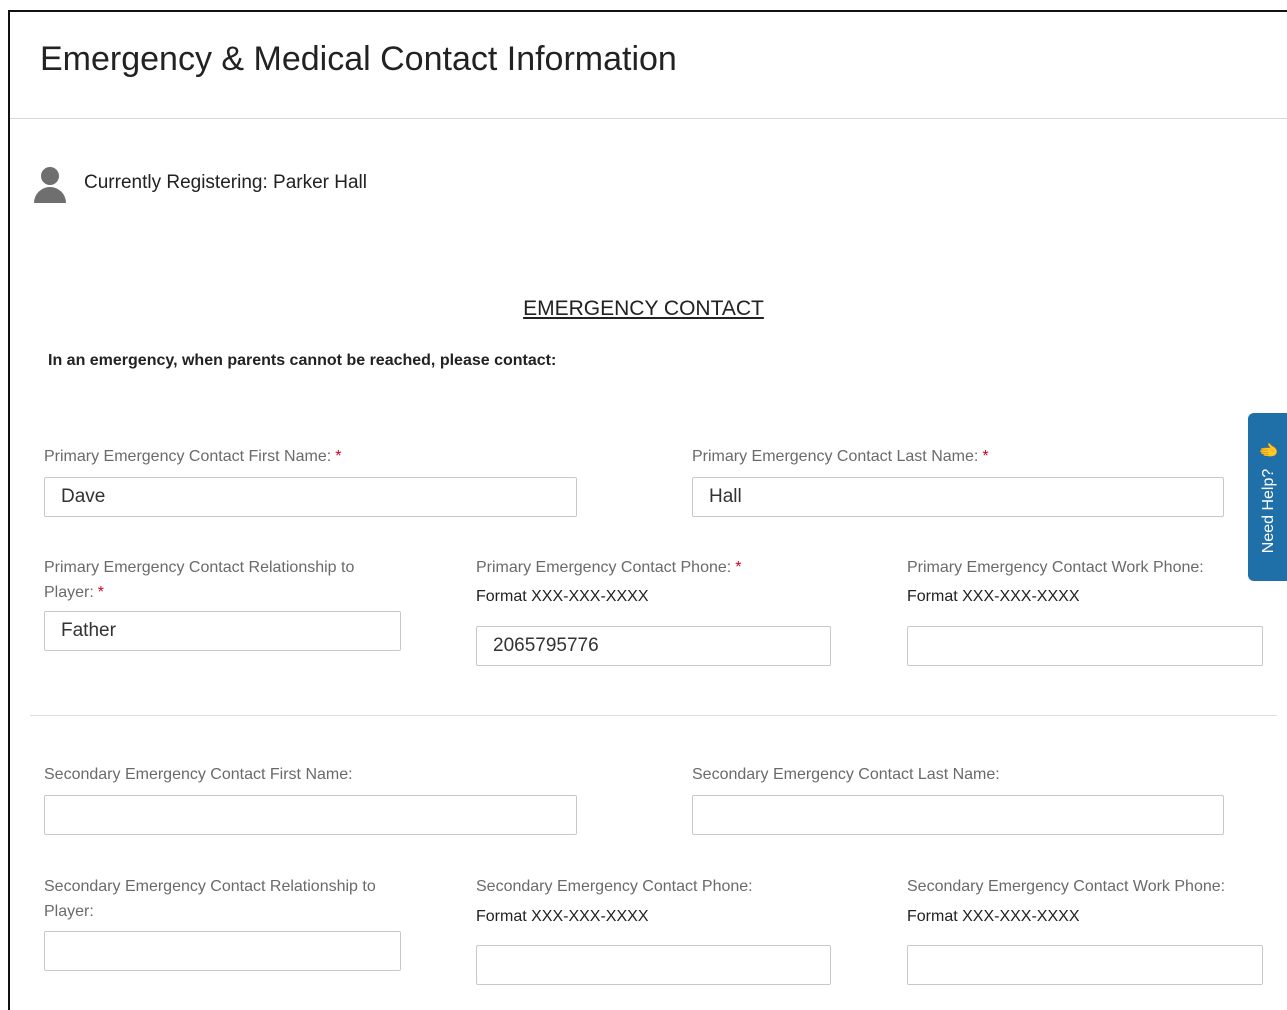 The width and height of the screenshot is (1287, 1010). Describe the element at coordinates (310, 497) in the screenshot. I see `primary-first-name-input` at that location.